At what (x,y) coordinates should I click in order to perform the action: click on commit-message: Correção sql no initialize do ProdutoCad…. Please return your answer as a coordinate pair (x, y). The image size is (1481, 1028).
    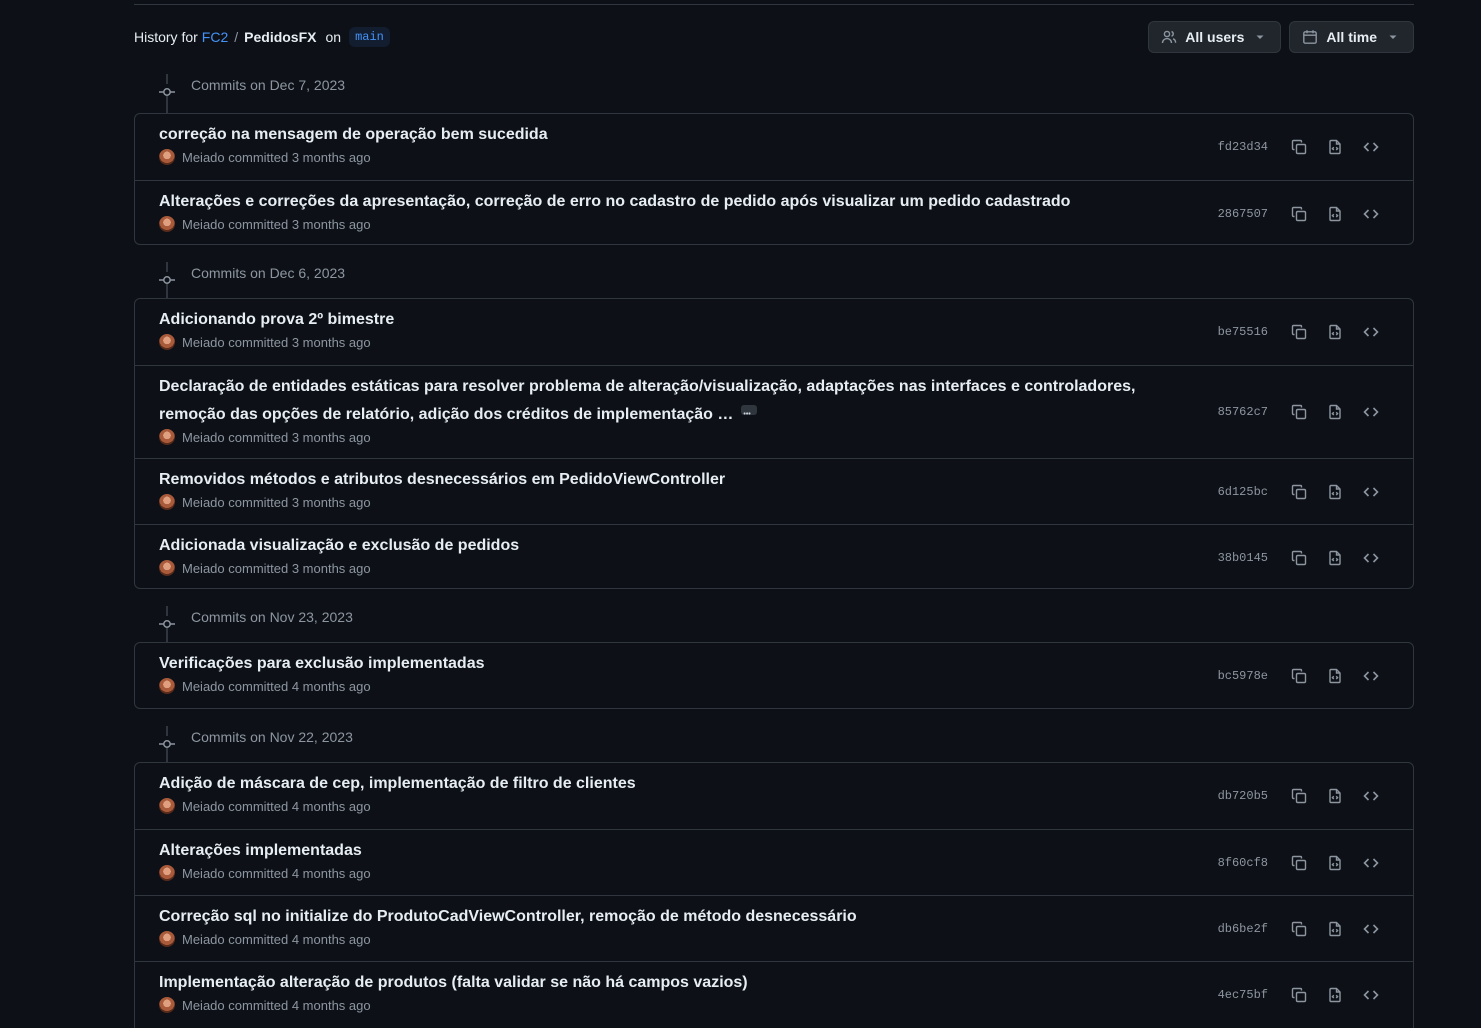
    Looking at the image, I should click on (659, 917).